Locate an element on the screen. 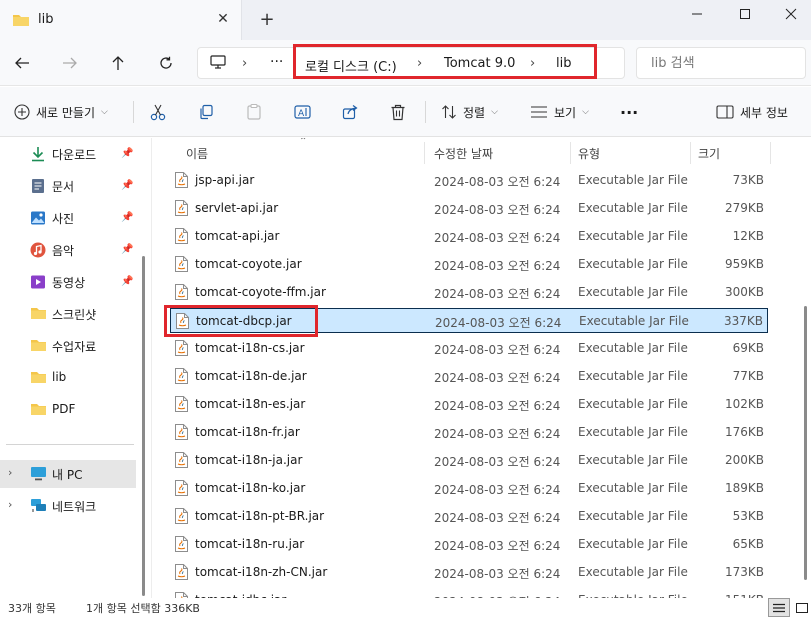 This screenshot has width=811, height=617. sort-button: 정렬 ⌵ is located at coordinates (469, 112).